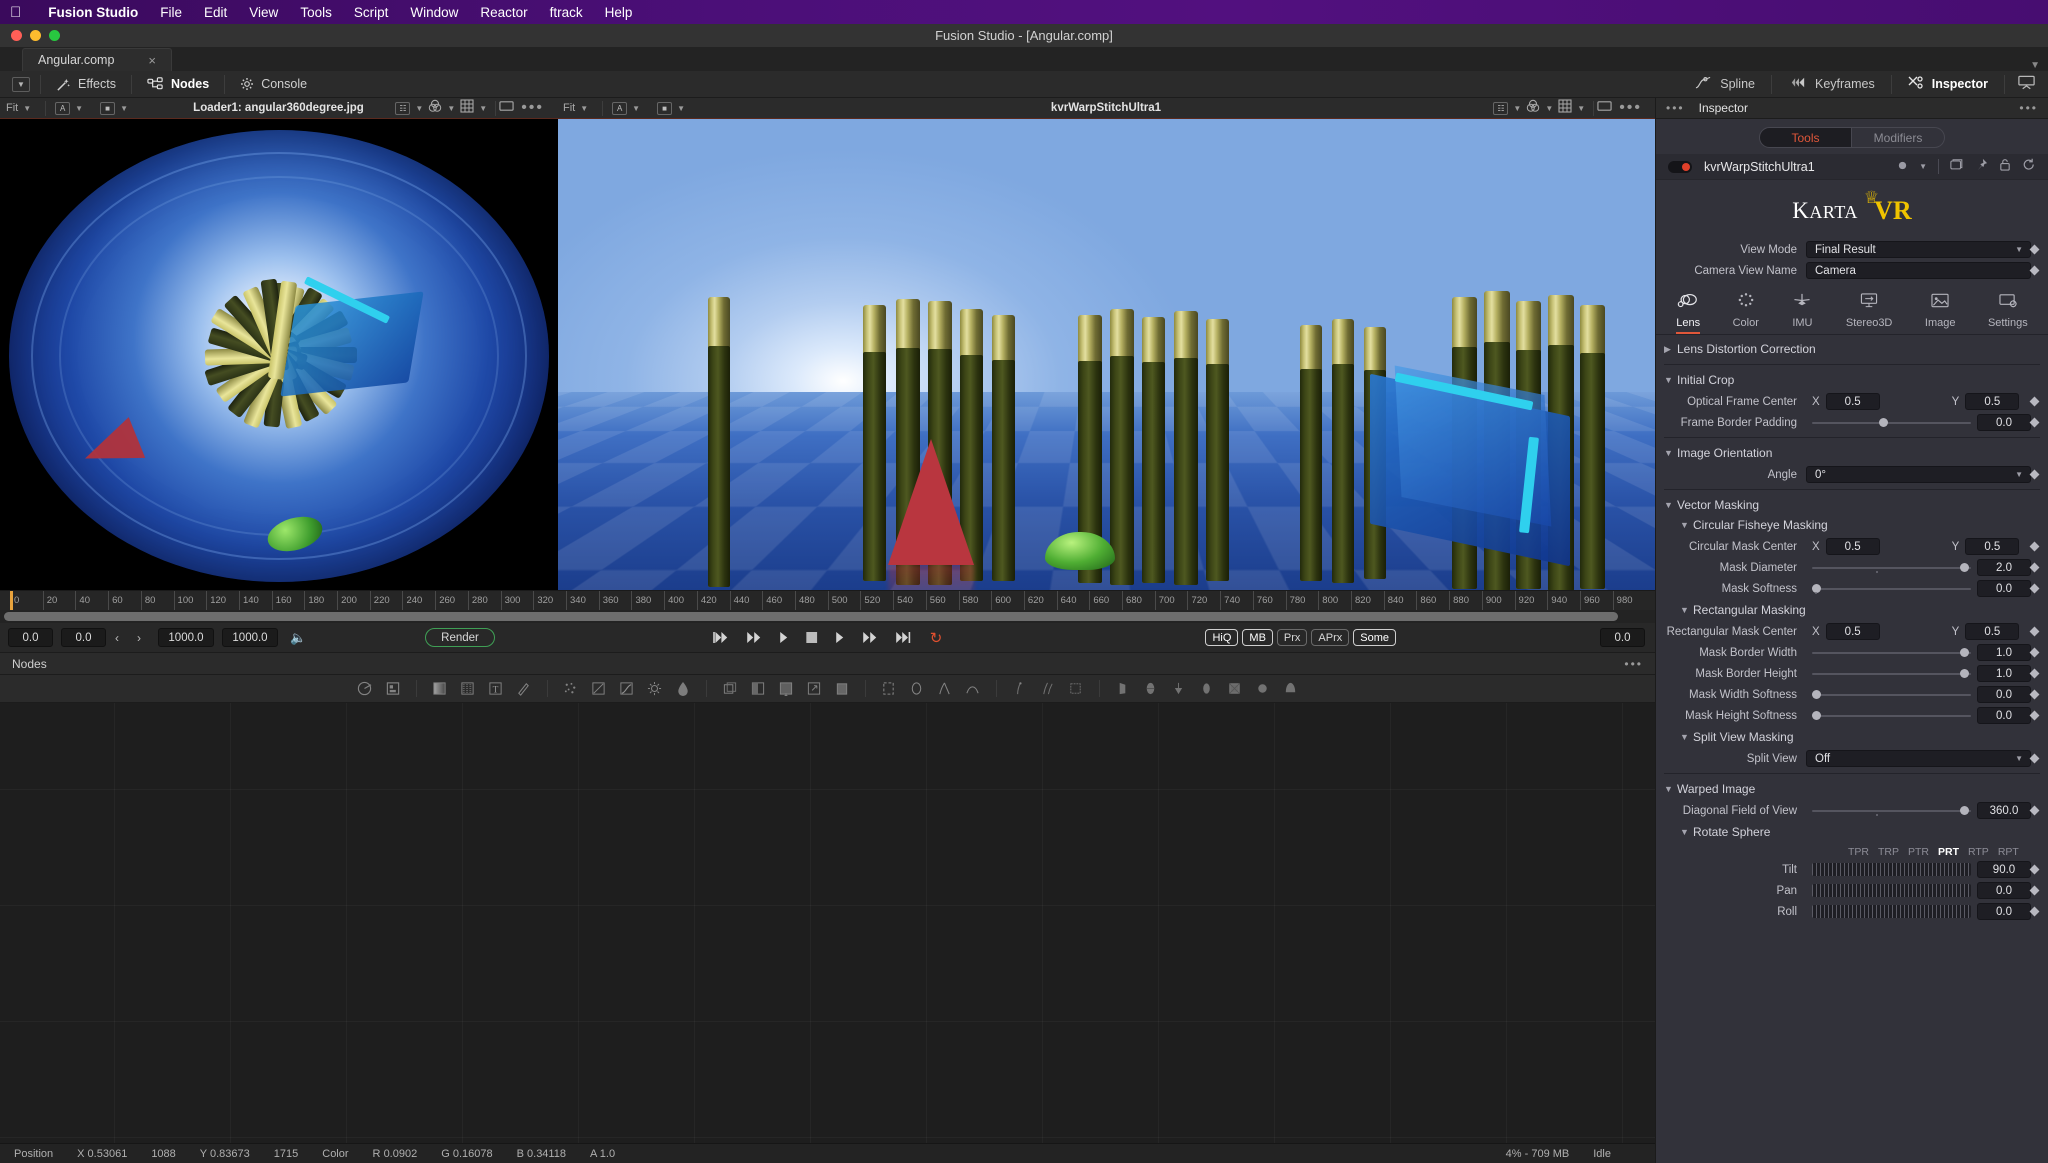 Image resolution: width=2048 pixels, height=1163 pixels. What do you see at coordinates (1891, 810) in the screenshot?
I see `diagonal-fov-slider` at bounding box center [1891, 810].